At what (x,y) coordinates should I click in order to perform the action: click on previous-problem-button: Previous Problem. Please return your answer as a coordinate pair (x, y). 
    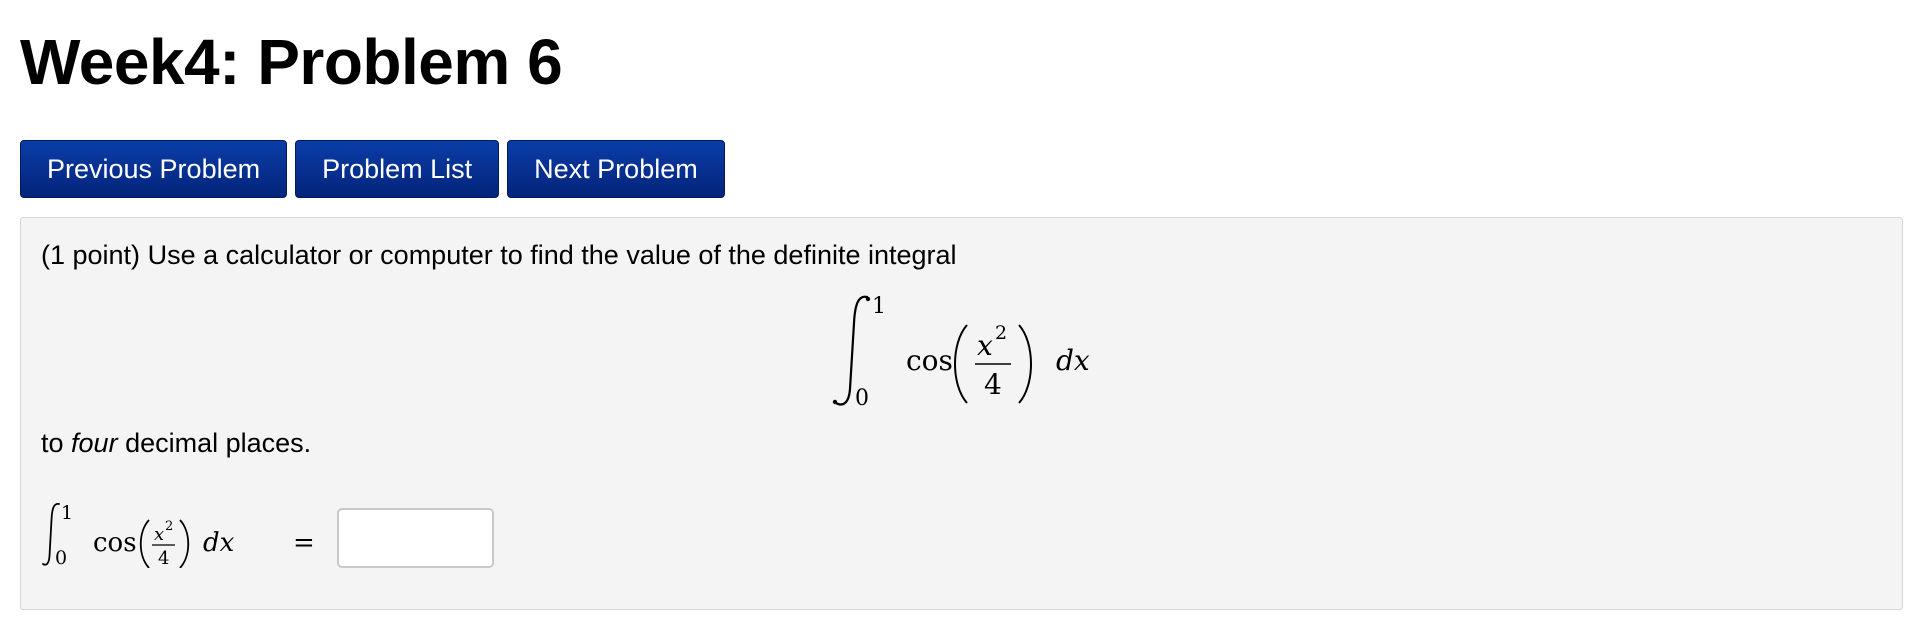
    Looking at the image, I should click on (154, 169).